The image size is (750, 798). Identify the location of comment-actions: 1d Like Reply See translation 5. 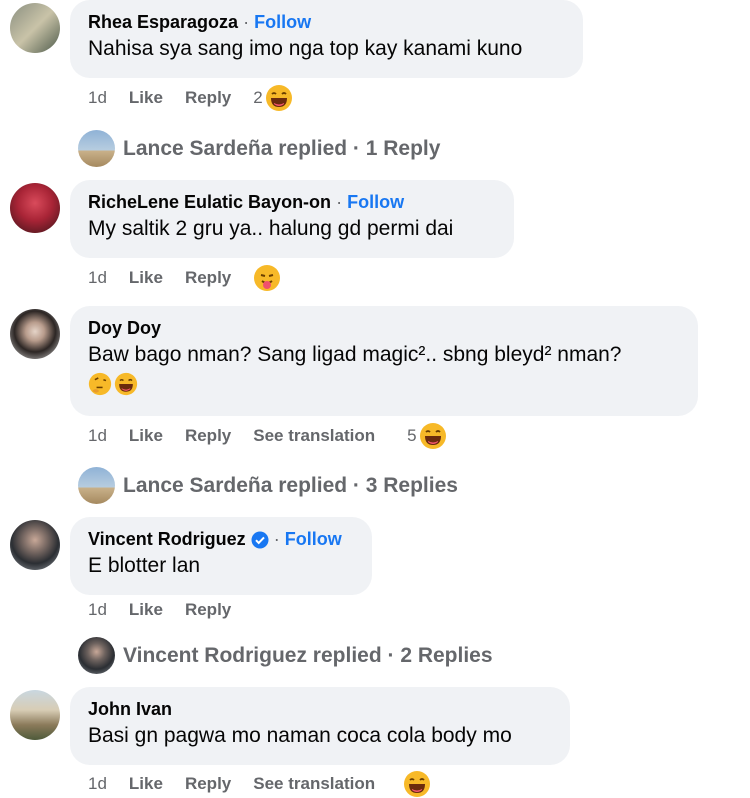
(267, 436).